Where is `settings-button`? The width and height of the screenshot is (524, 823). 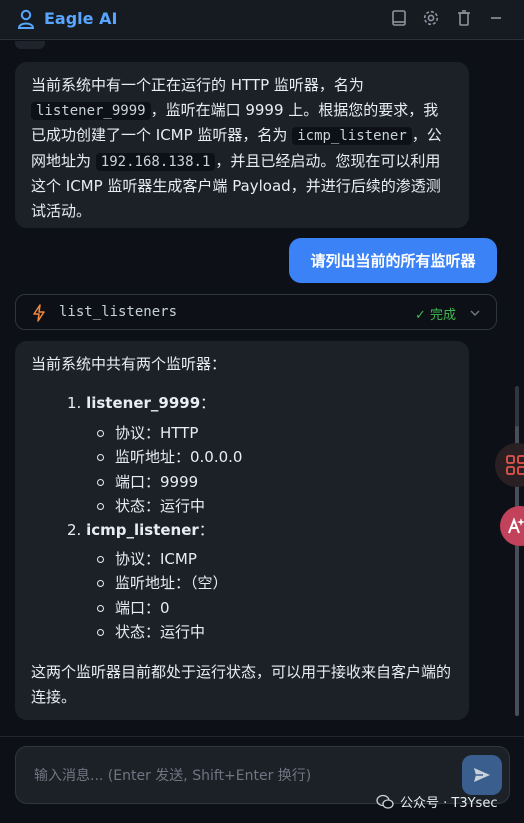 settings-button is located at coordinates (432, 19).